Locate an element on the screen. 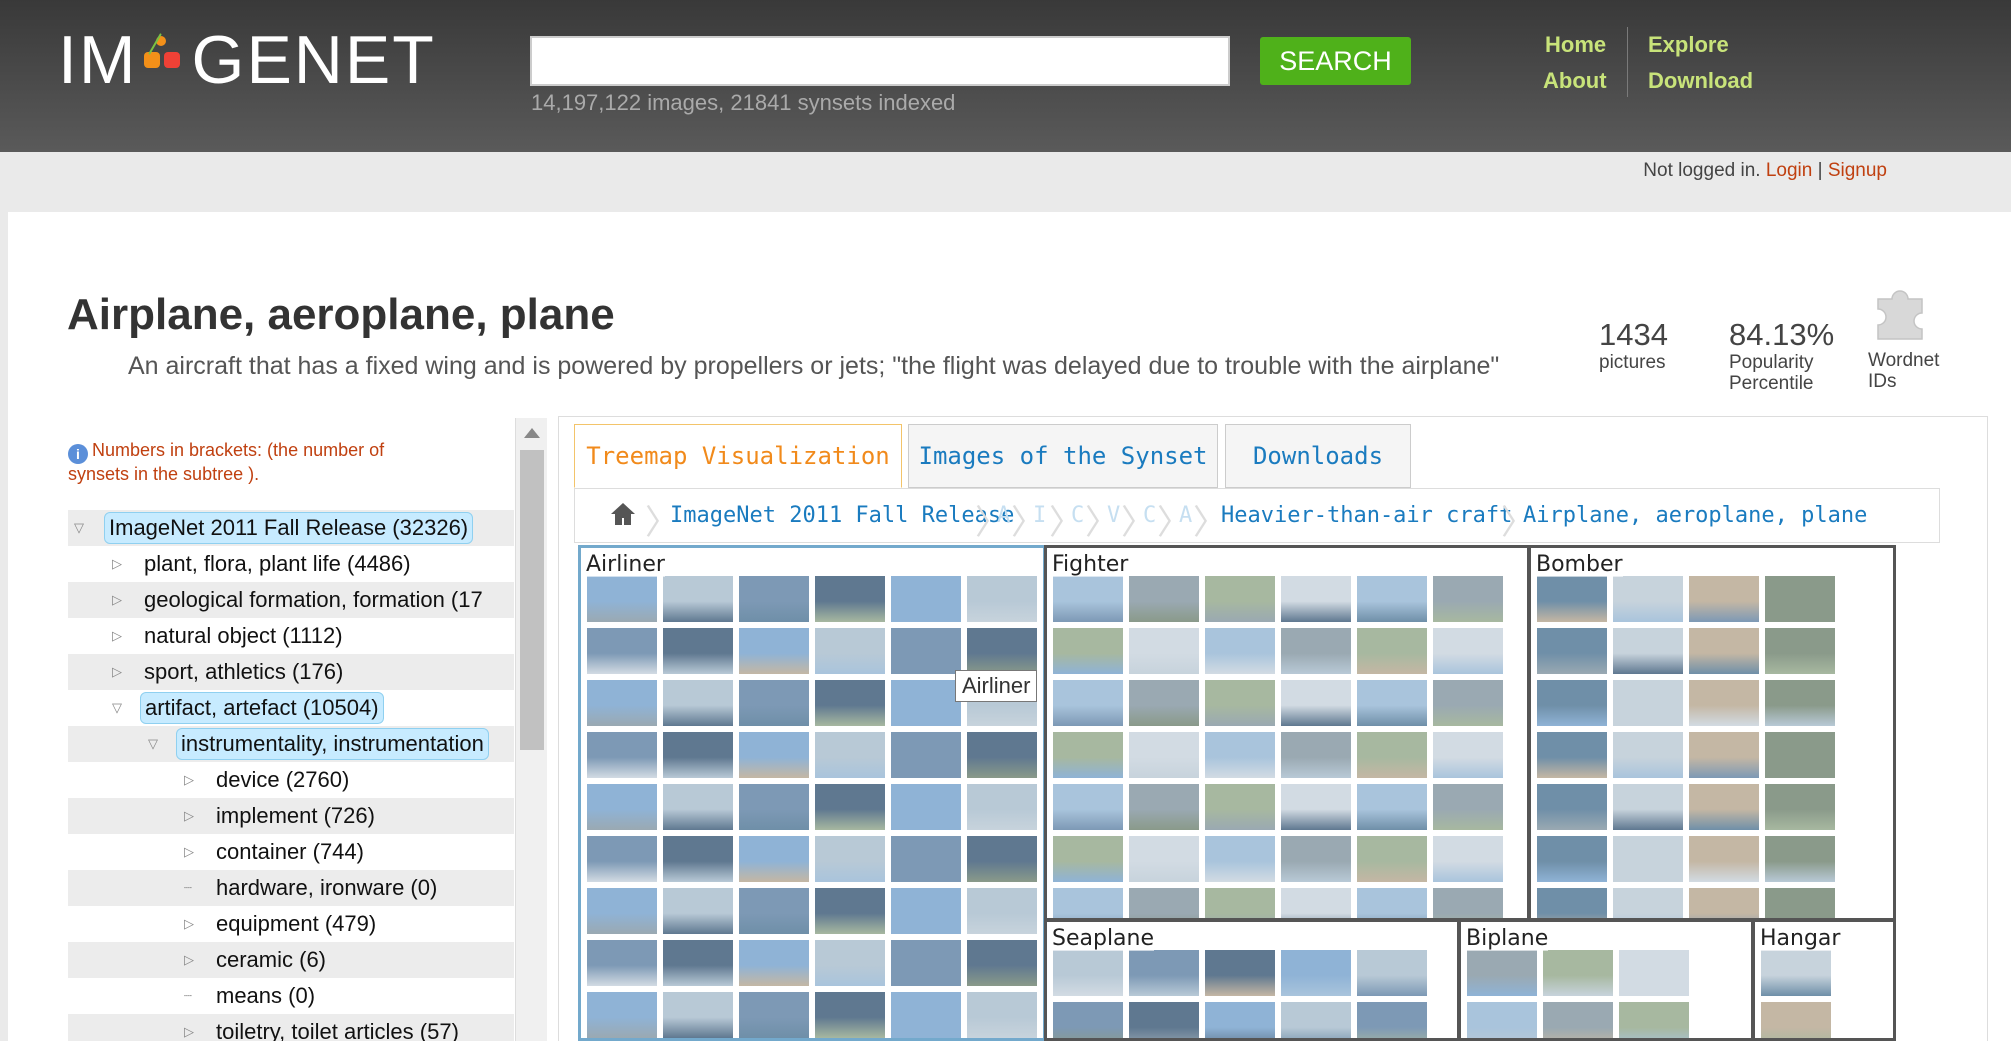  tree-item: ▷ toiletry, toilet articles (57) is located at coordinates (291, 1027).